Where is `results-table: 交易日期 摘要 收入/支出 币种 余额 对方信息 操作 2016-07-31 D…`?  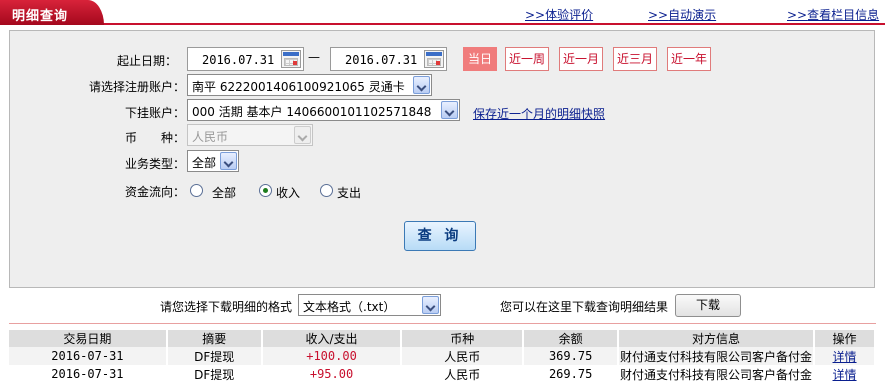 results-table: 交易日期 摘要 收入/支出 币种 余额 对方信息 操作 2016-07-31 D… is located at coordinates (442, 356).